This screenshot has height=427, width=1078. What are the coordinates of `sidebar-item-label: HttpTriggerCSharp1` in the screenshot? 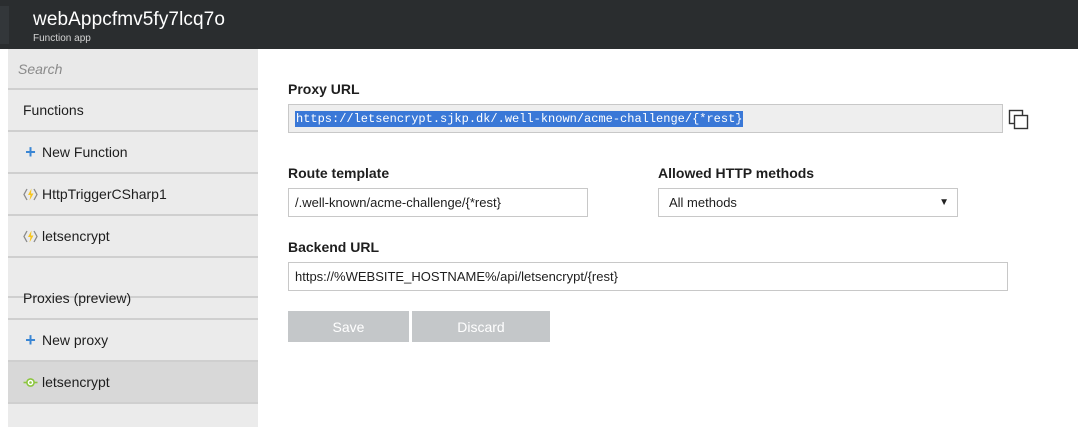 It's located at (104, 194).